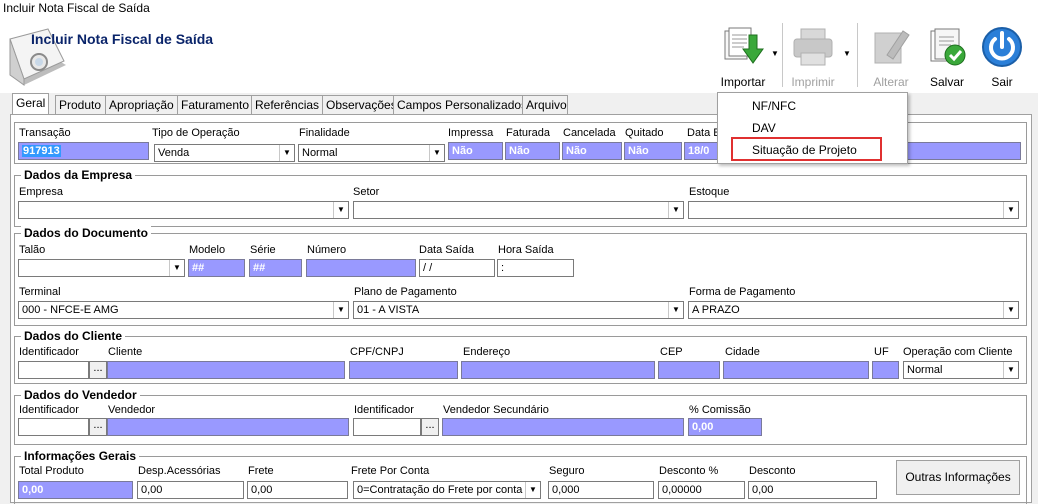 This screenshot has height=504, width=1038. What do you see at coordinates (101, 268) in the screenshot?
I see `talao-select: ▼` at bounding box center [101, 268].